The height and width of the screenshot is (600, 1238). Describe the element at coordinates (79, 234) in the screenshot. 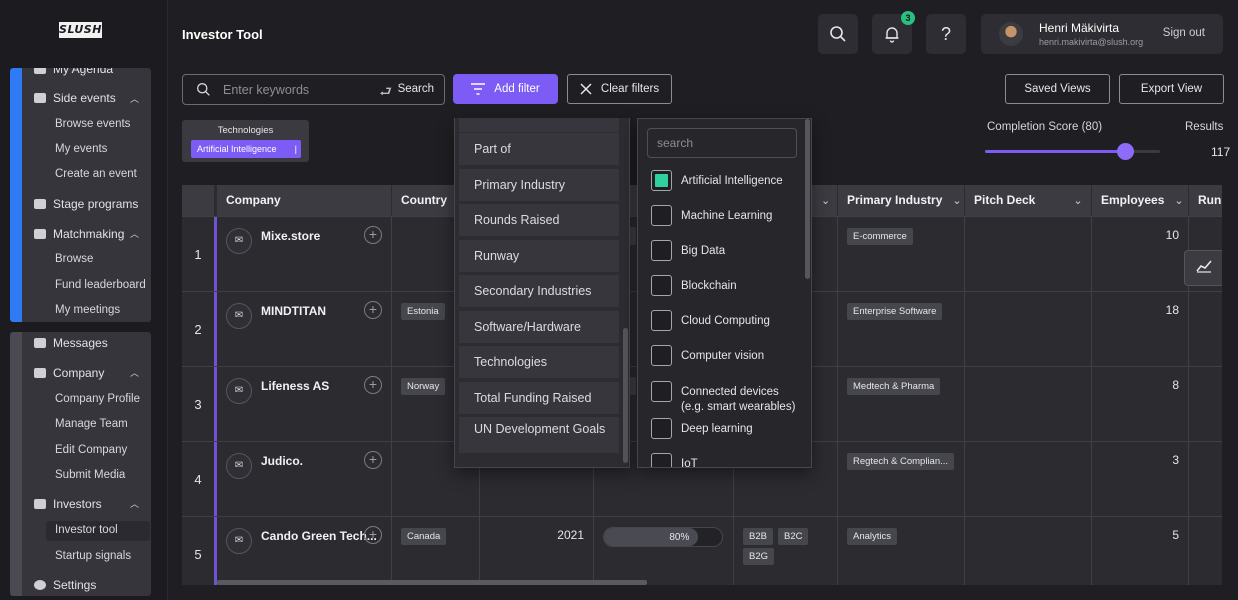

I see `sidebar-item-matchmaking: Matchmaking` at that location.